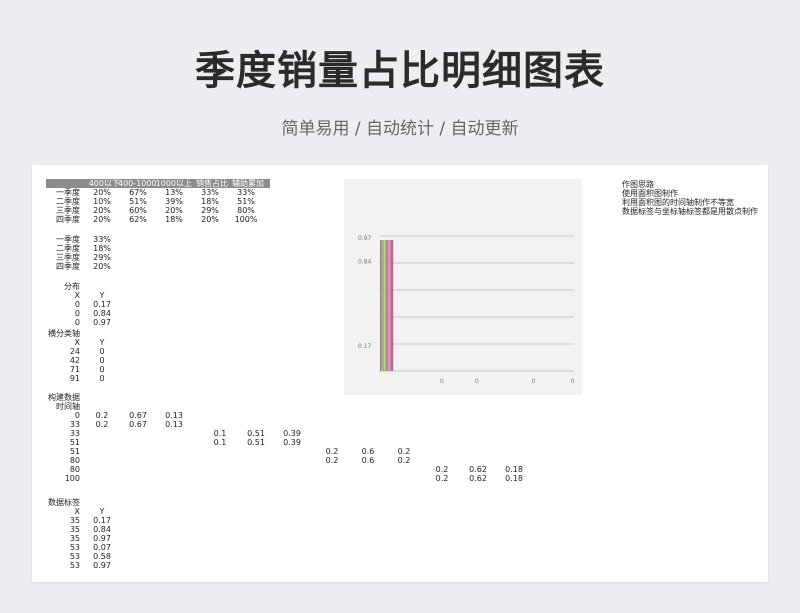 This screenshot has height=613, width=800. What do you see at coordinates (220, 442) in the screenshot?
I see `table-cell: 0.1` at bounding box center [220, 442].